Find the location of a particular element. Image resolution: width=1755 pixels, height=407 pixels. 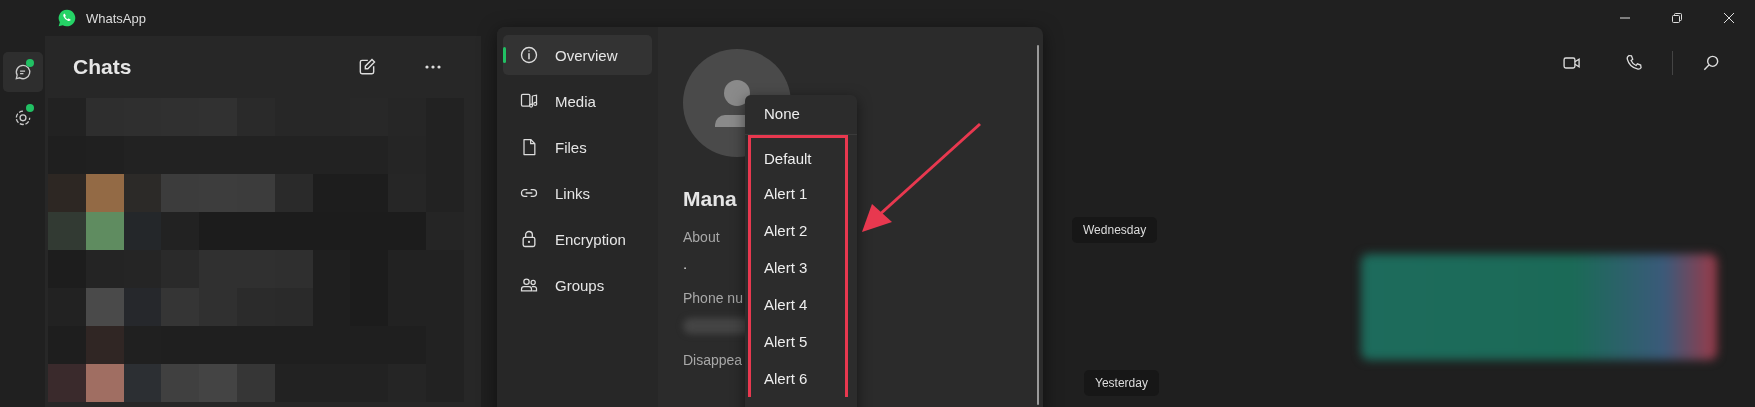

menu-item: Alert 6 is located at coordinates (798, 378).